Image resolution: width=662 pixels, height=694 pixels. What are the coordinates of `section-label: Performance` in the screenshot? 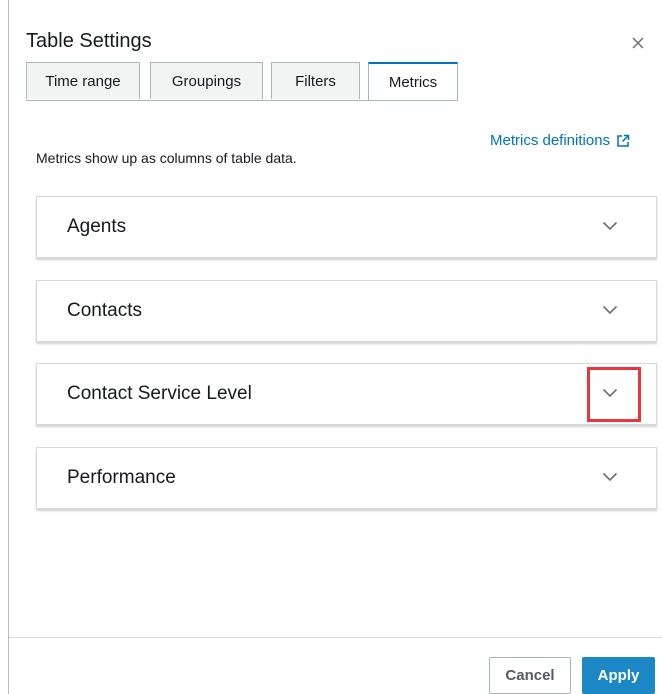 It's located at (121, 477).